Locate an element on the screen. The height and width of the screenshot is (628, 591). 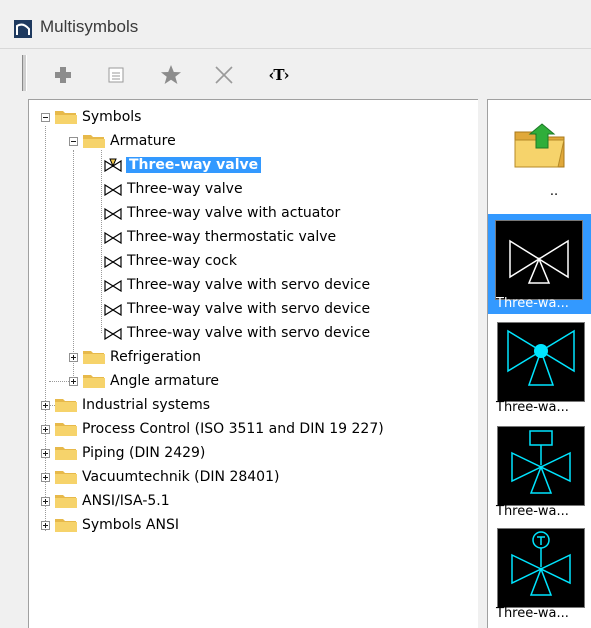
favorite-star-icon is located at coordinates (171, 74).